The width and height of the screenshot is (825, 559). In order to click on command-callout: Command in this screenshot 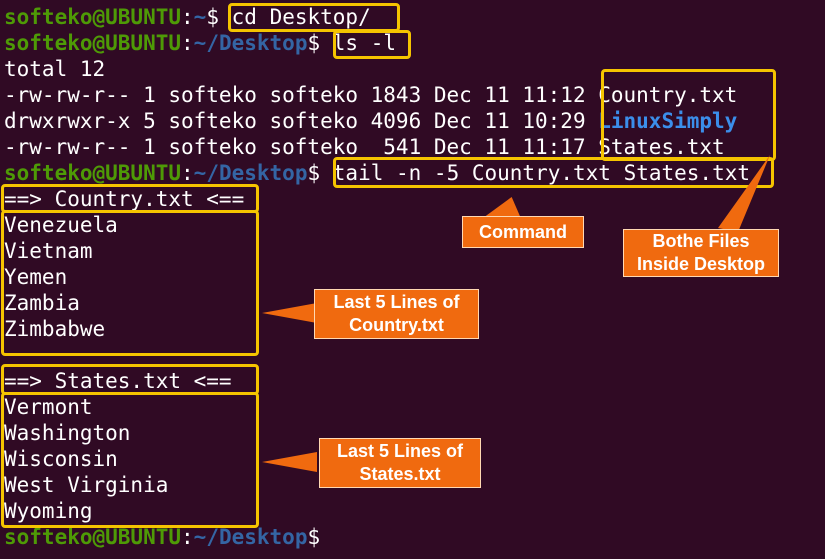, I will do `click(523, 232)`.